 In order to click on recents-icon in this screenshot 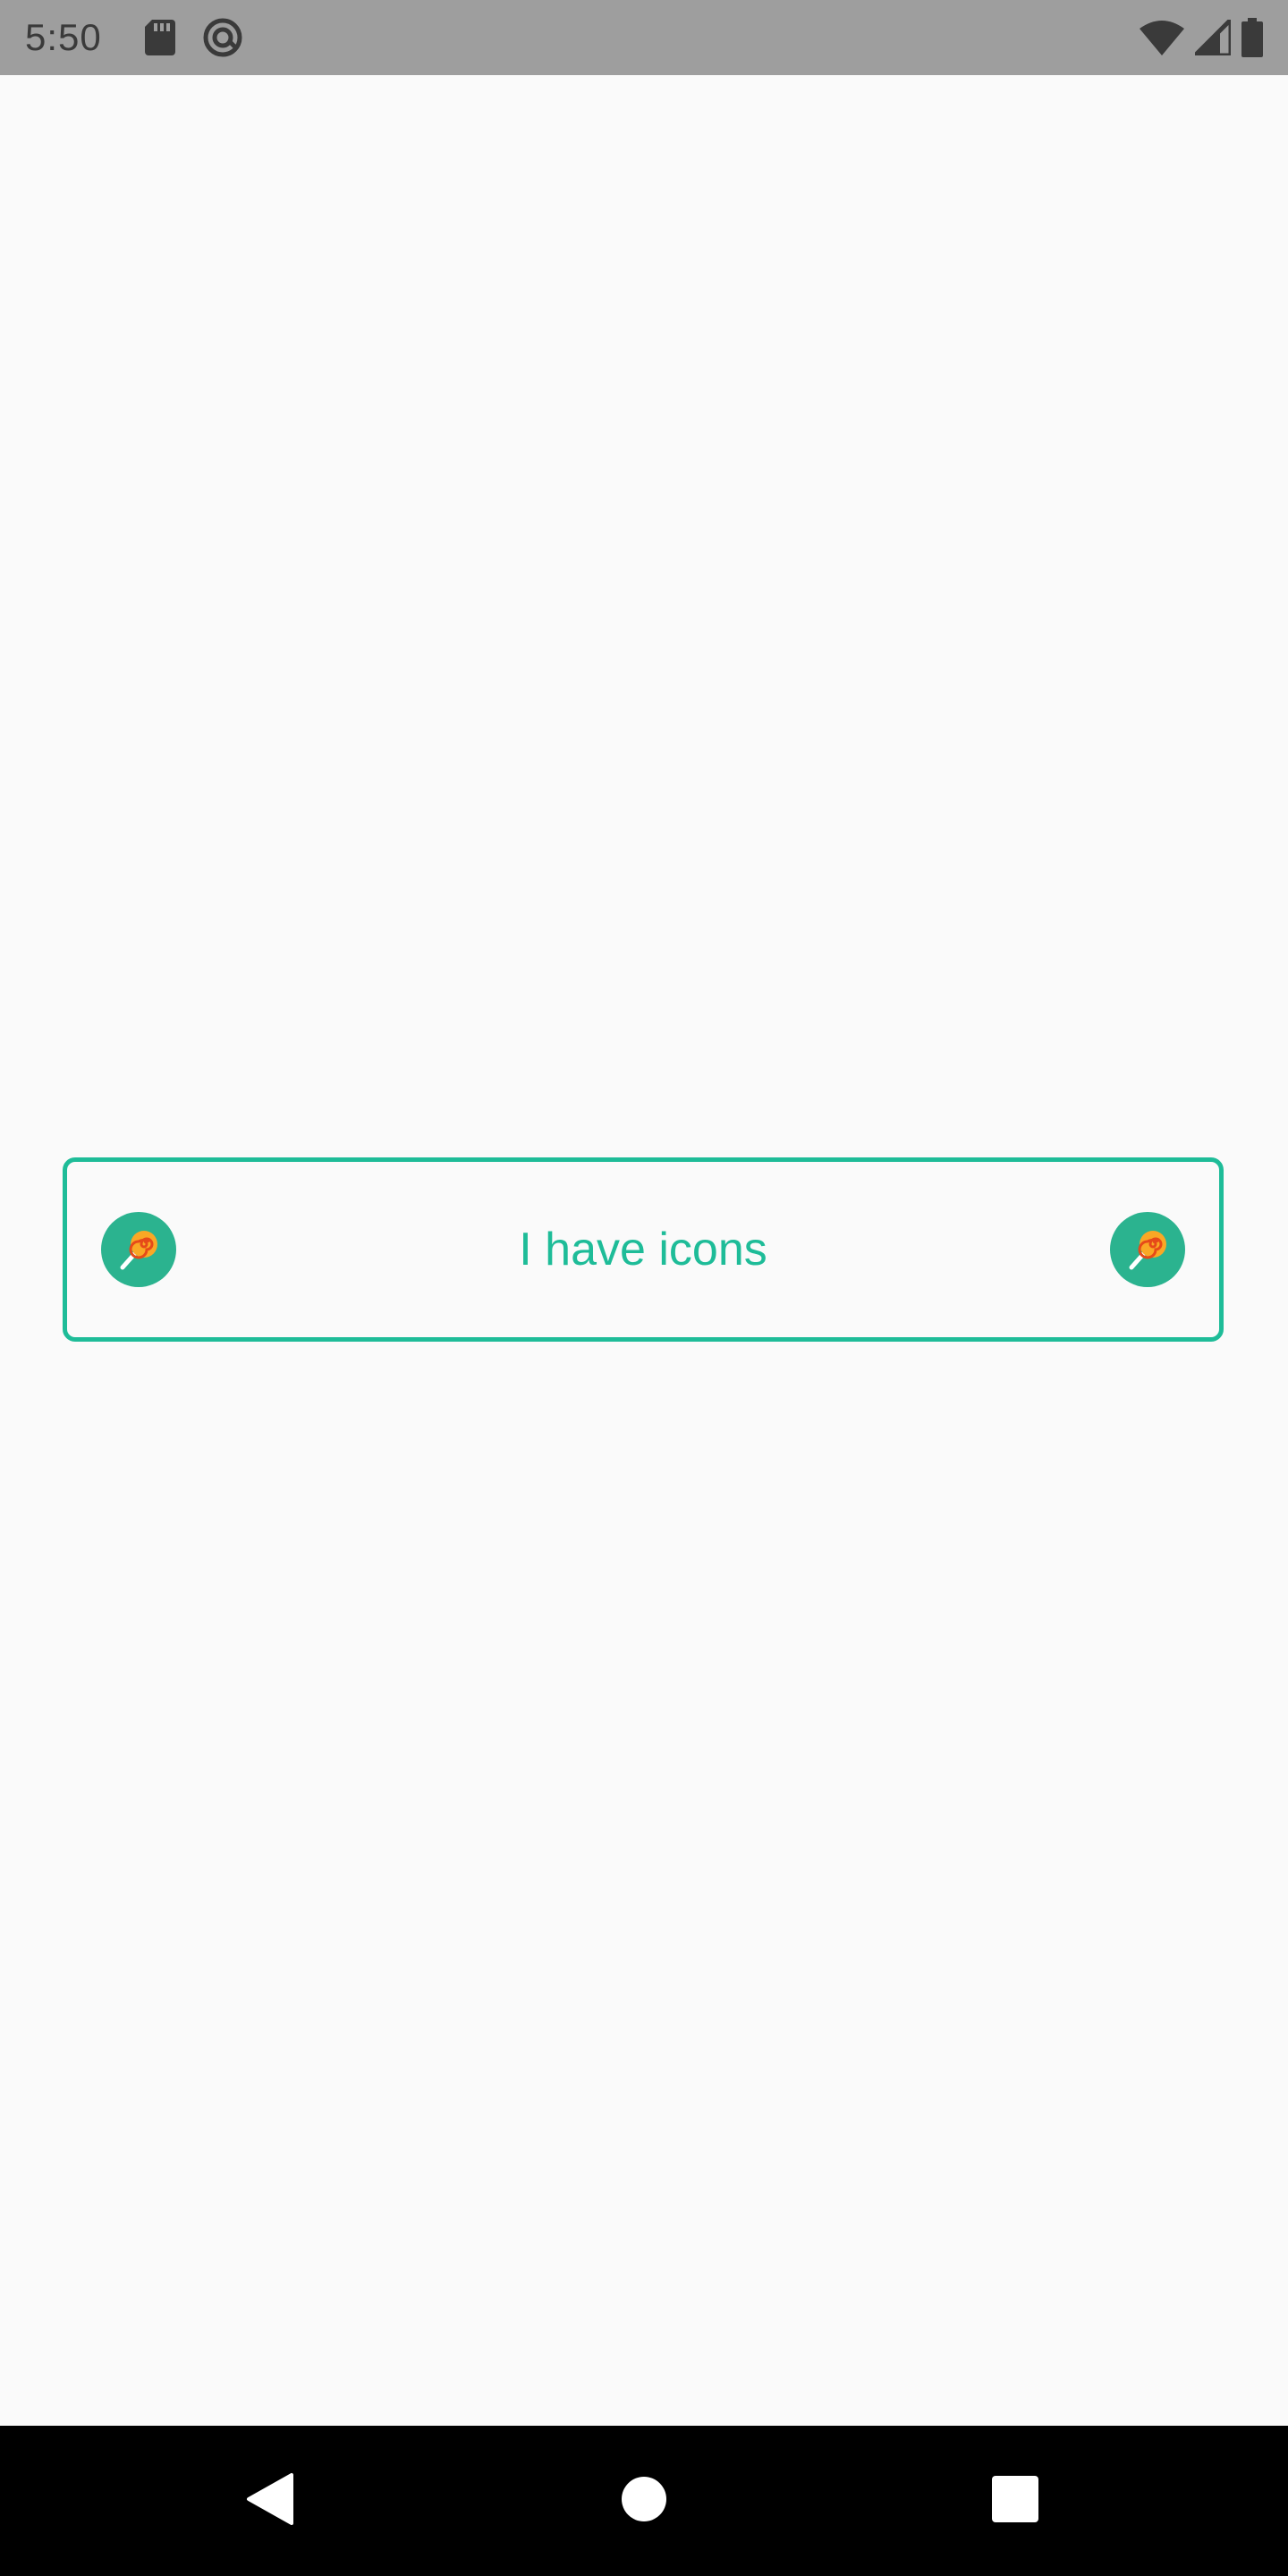, I will do `click(1015, 2501)`.